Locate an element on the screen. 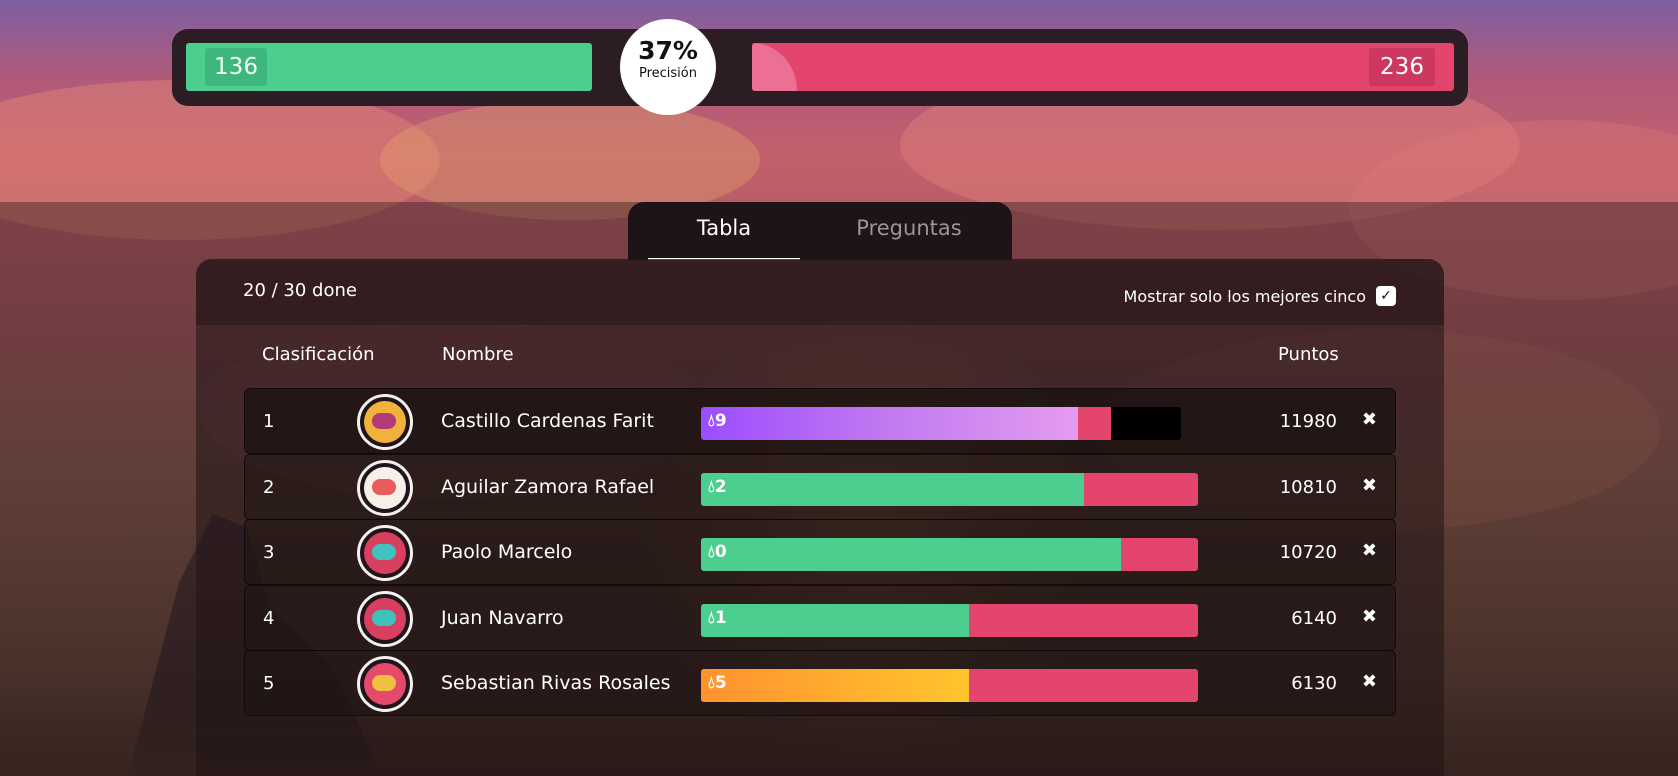 The image size is (1678, 776). streak-counter: 💧︎9 is located at coordinates (717, 421).